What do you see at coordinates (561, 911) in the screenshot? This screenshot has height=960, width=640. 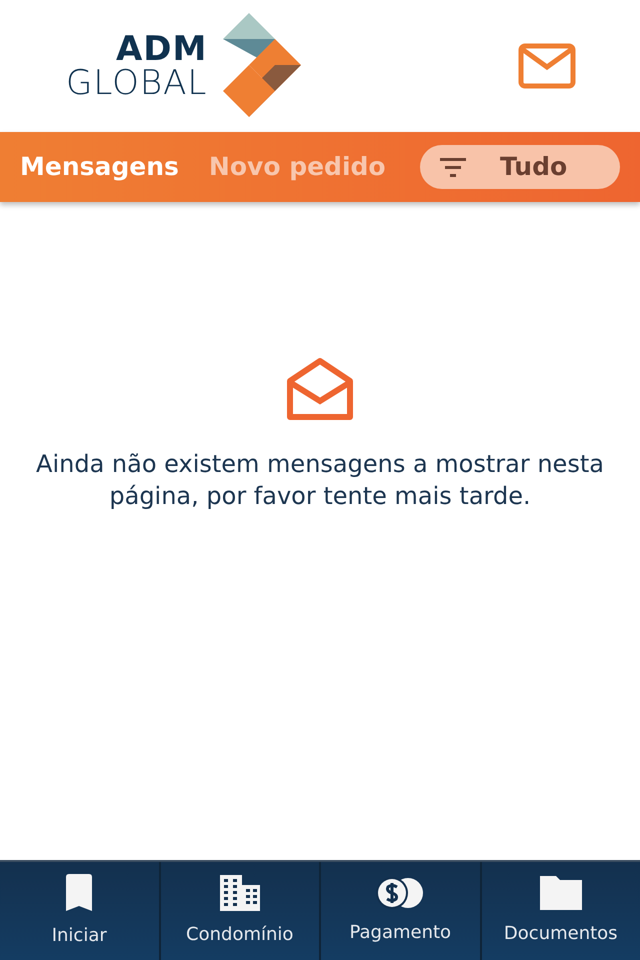 I see `nav-item: Documentos` at bounding box center [561, 911].